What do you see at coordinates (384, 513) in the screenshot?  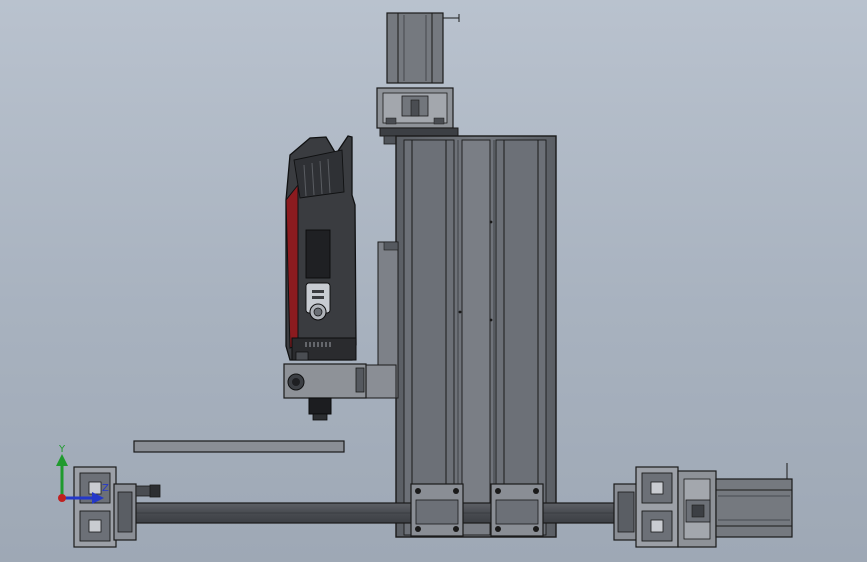 I see `x-axis-lead-screw` at bounding box center [384, 513].